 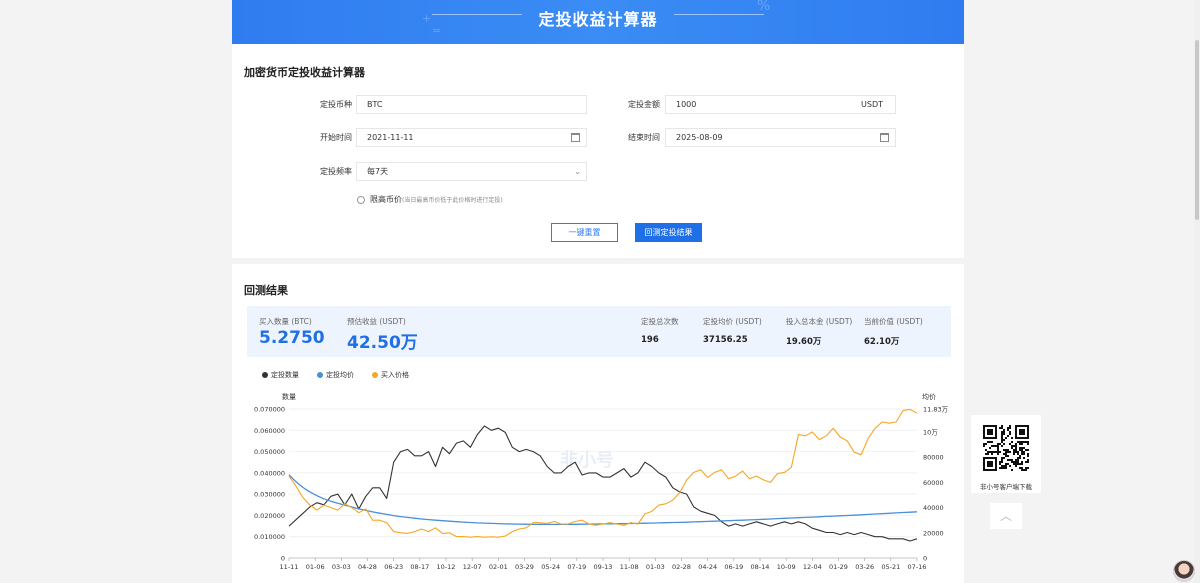 What do you see at coordinates (1184, 571) in the screenshot?
I see `avatar` at bounding box center [1184, 571].